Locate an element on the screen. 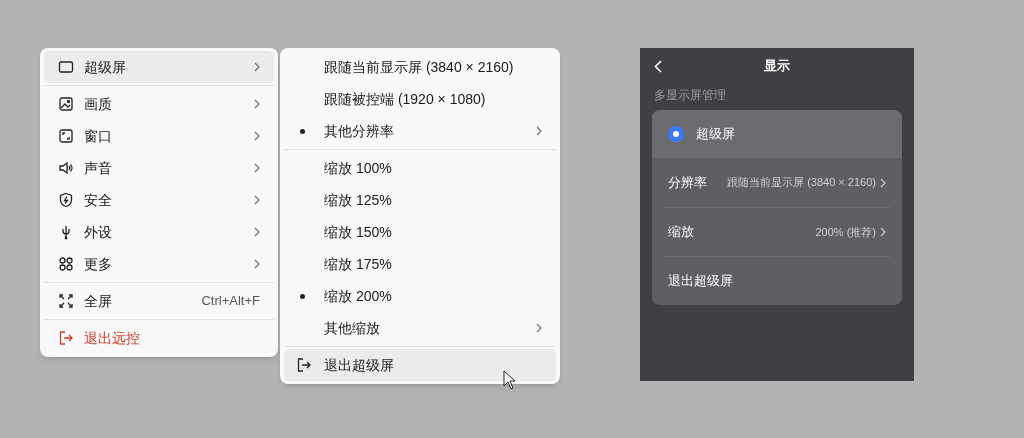  radio-button is located at coordinates (676, 134).